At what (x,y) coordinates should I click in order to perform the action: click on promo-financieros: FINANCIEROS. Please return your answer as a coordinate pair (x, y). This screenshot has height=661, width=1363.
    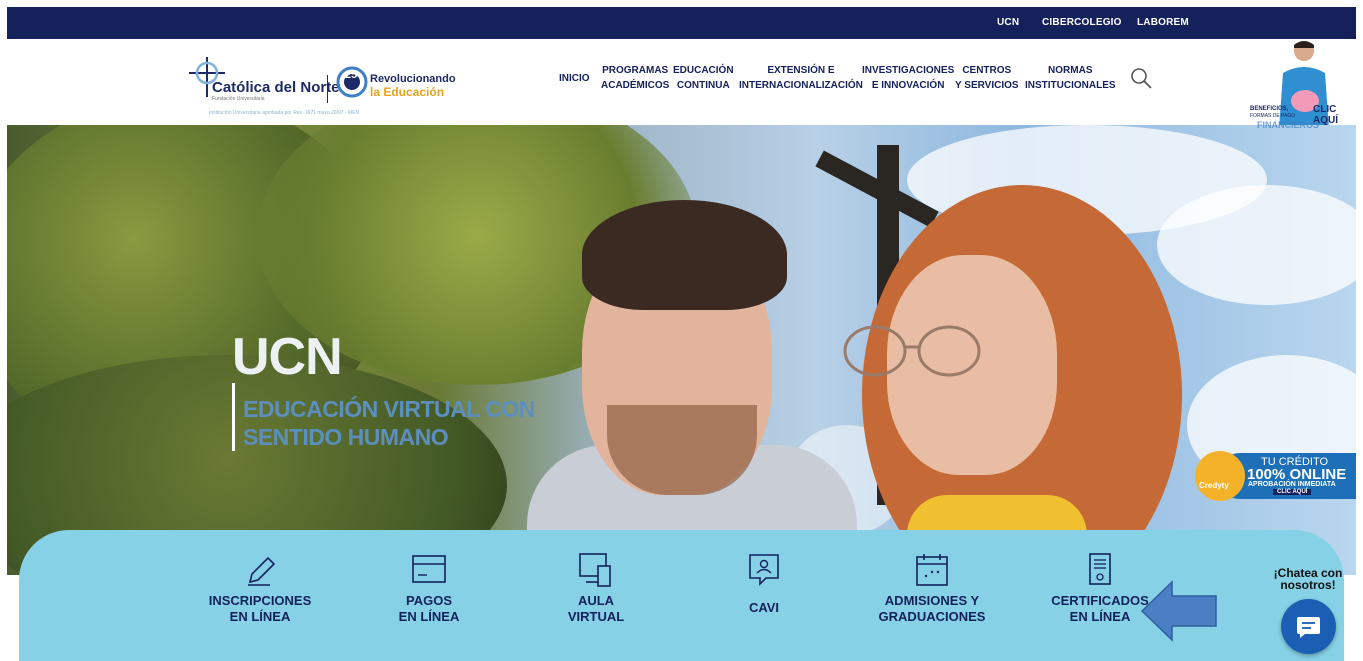
    Looking at the image, I should click on (1288, 125).